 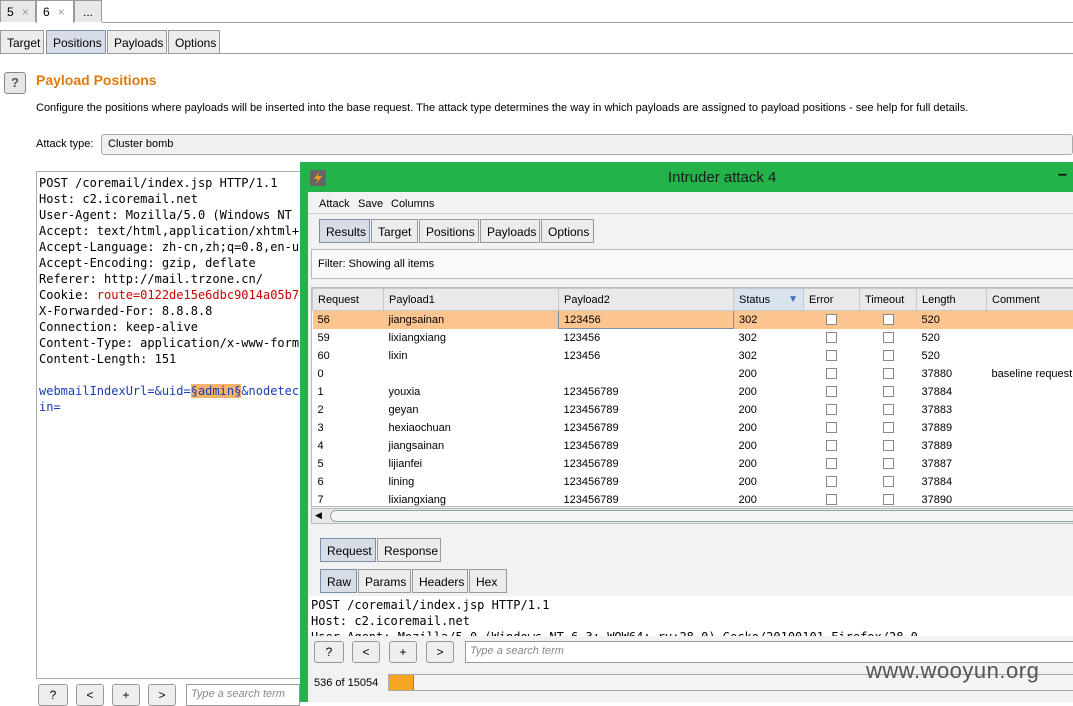 I want to click on filter-bar: Filter: Showing all items, so click(x=692, y=264).